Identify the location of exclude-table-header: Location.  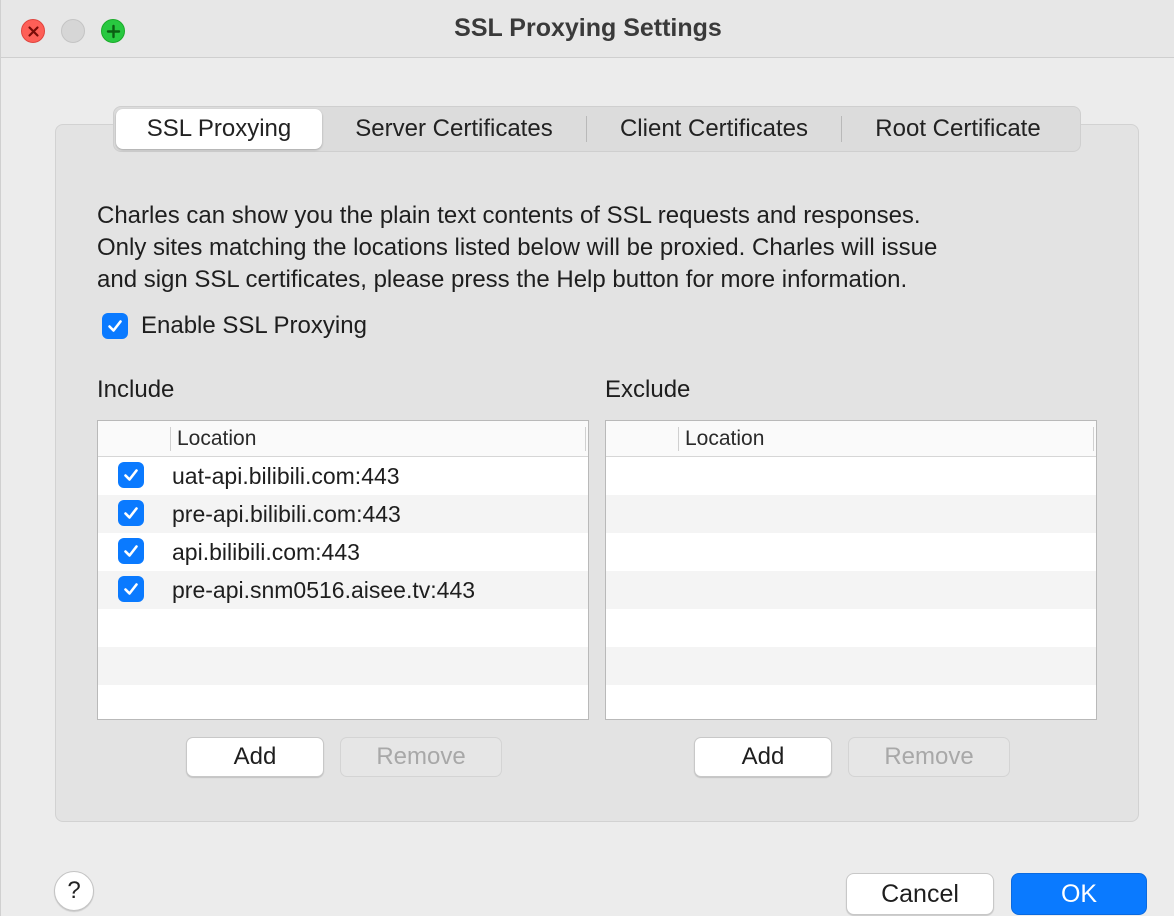
(851, 439).